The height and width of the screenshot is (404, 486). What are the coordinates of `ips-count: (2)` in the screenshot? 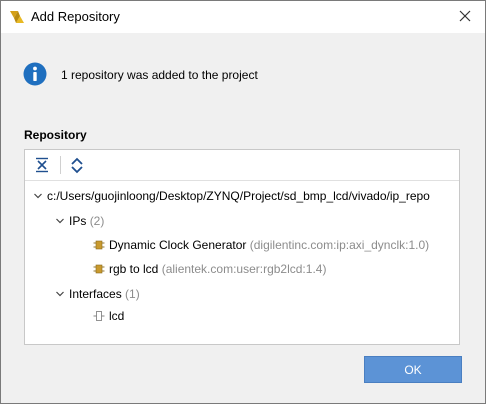 It's located at (97, 221).